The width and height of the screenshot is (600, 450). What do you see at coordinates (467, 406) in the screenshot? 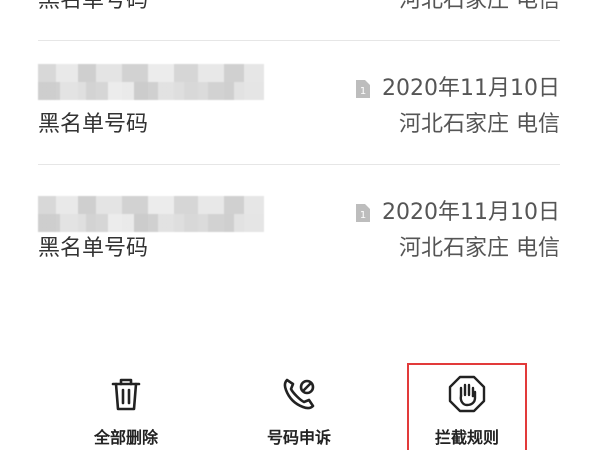
I see `selection-highlight` at bounding box center [467, 406].